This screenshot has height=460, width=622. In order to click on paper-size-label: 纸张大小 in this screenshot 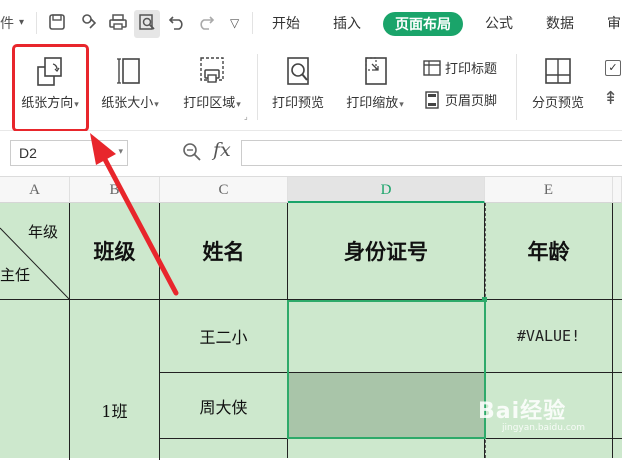, I will do `click(127, 103)`.